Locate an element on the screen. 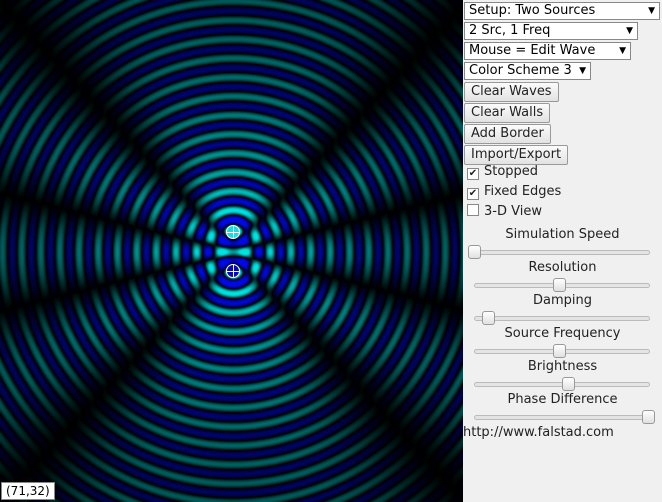 This screenshot has width=662, height=502. fixed-edges-checkbox: ✔ Fixed Edges is located at coordinates (514, 192).